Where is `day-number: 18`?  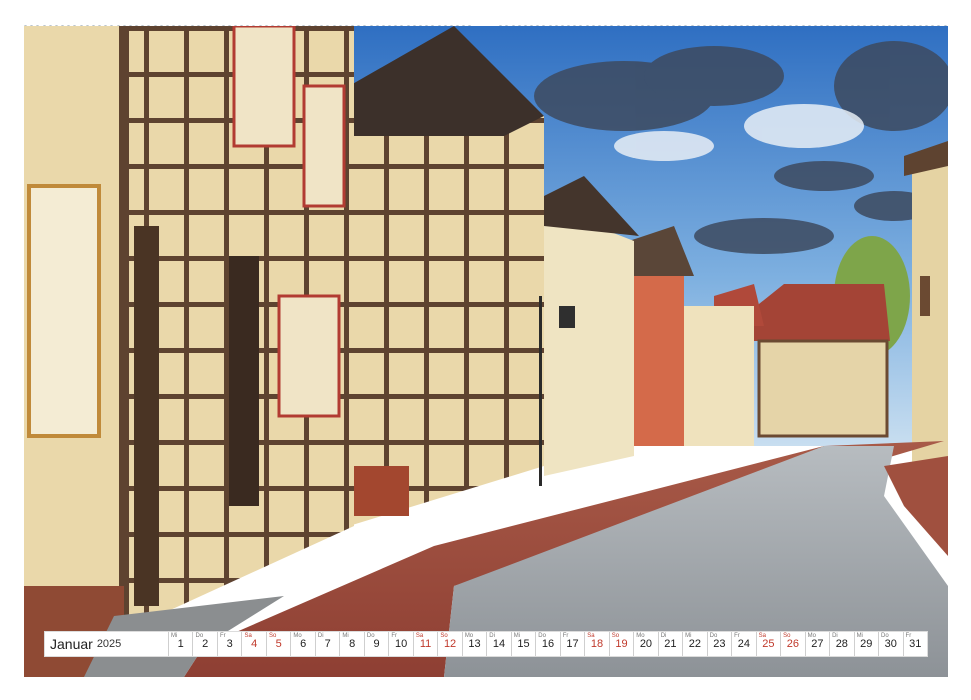 day-number: 18 is located at coordinates (597, 644).